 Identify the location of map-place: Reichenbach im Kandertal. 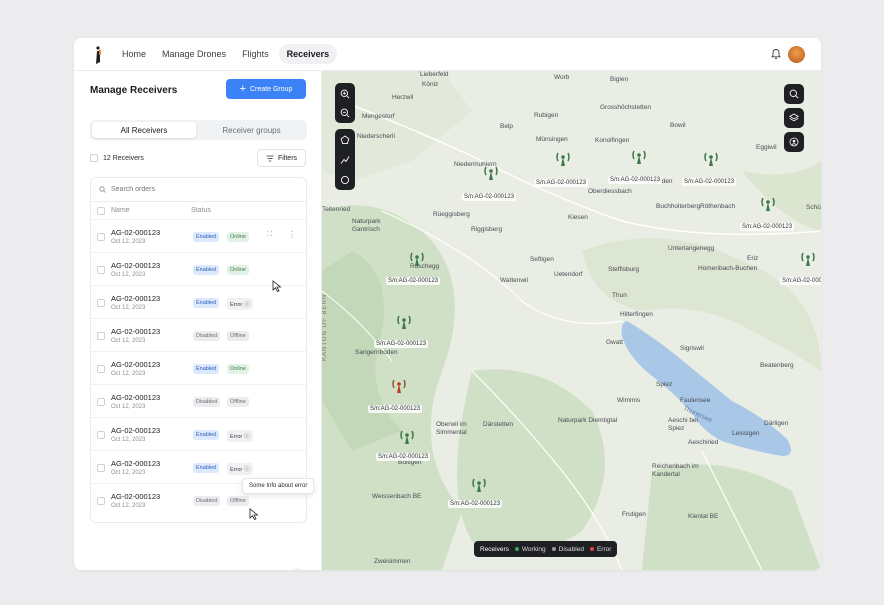
(675, 470).